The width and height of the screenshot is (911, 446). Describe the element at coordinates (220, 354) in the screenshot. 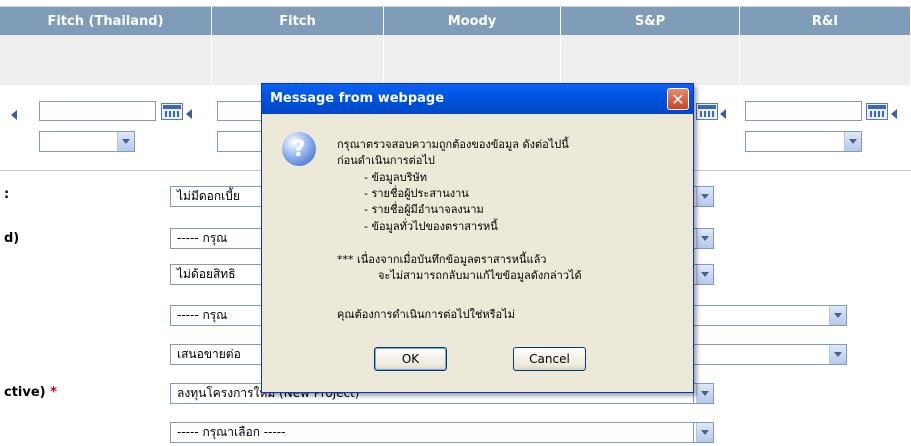

I see `offering-type-select: เสนอขายต่อ` at that location.